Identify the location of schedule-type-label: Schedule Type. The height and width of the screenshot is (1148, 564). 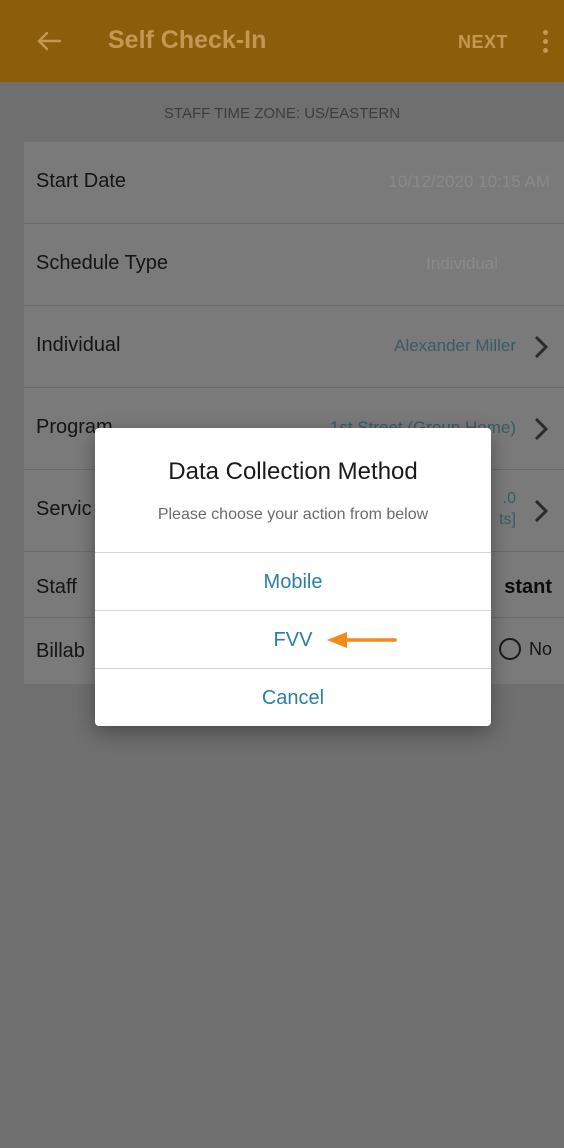
(102, 263).